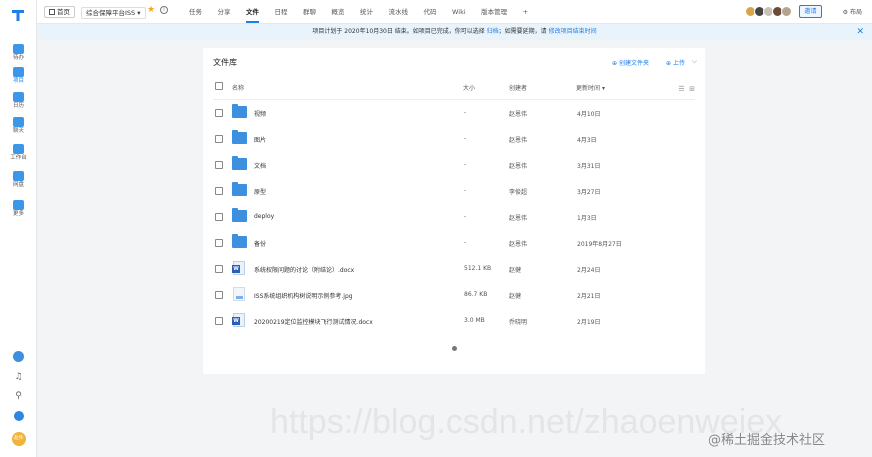  What do you see at coordinates (59, 12) in the screenshot?
I see `home-button: 首页` at bounding box center [59, 12].